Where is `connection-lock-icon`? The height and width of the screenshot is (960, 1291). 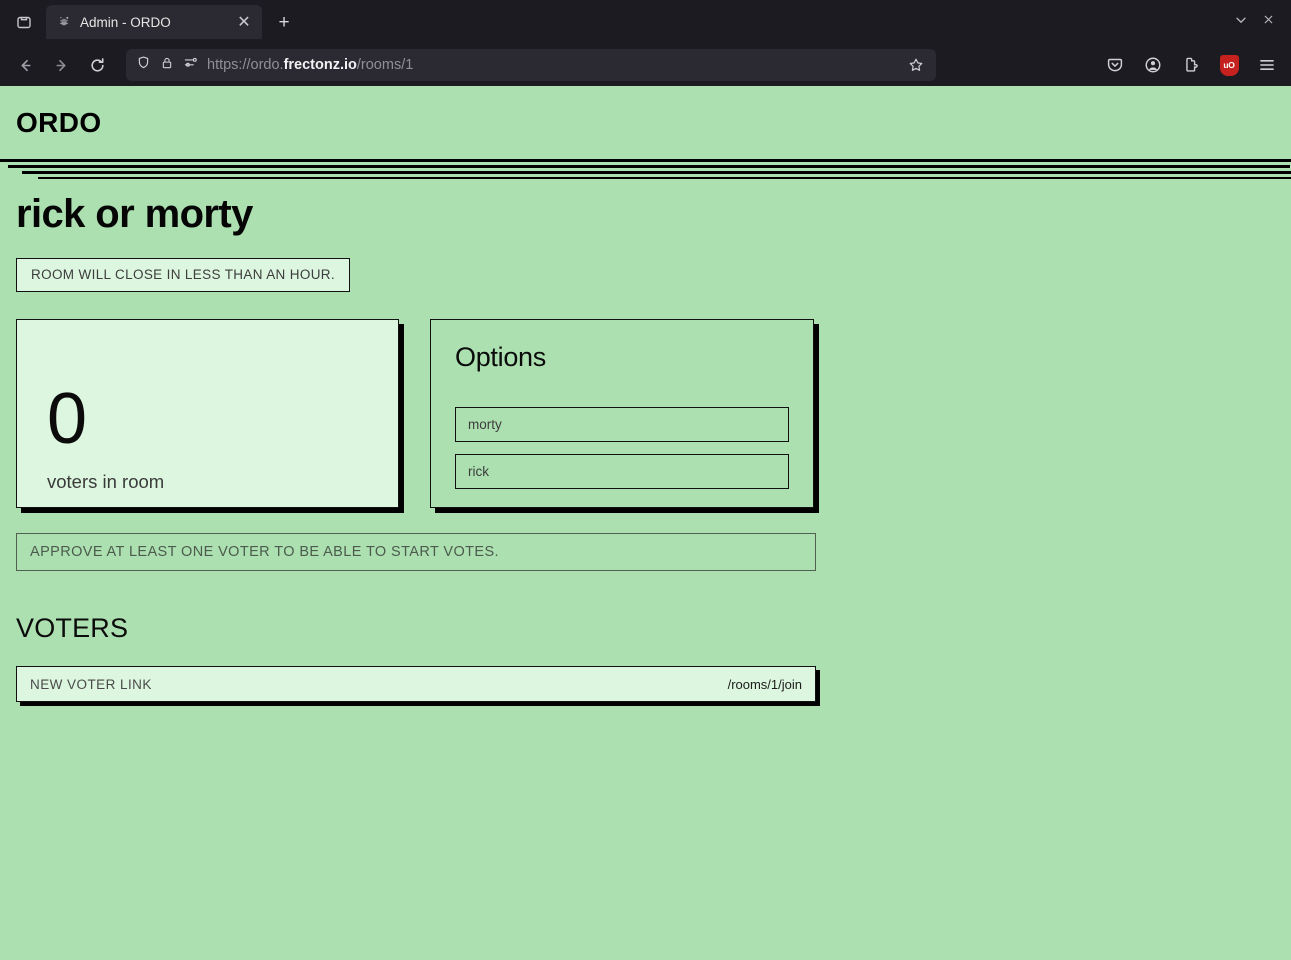
connection-lock-icon is located at coordinates (167, 65).